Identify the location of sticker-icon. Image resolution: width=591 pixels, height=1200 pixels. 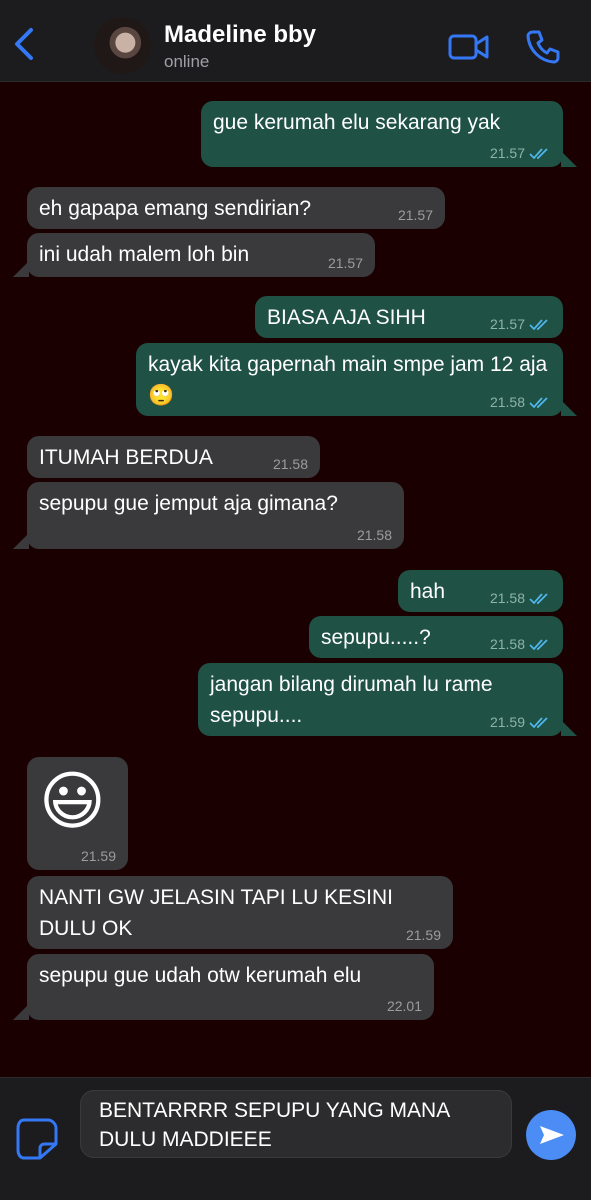
(37, 1139).